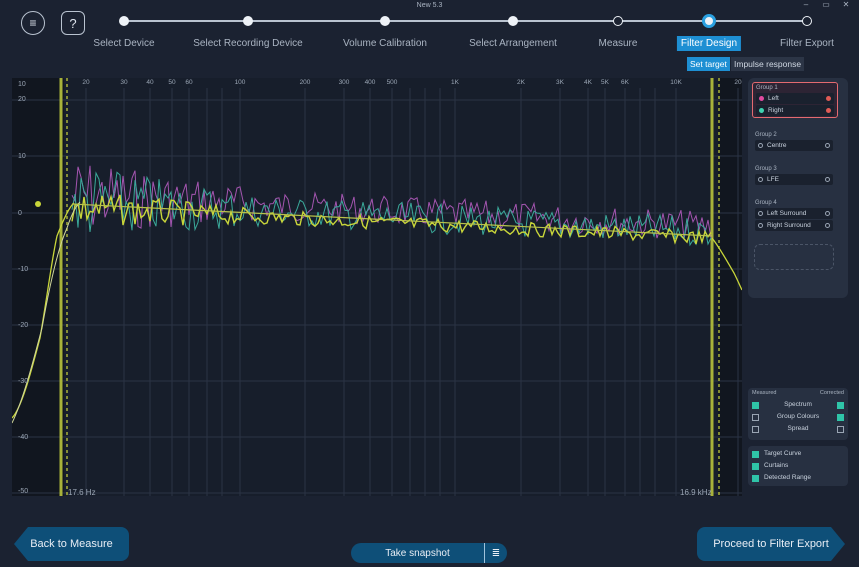  What do you see at coordinates (761, 110) in the screenshot?
I see `right-color-dot` at bounding box center [761, 110].